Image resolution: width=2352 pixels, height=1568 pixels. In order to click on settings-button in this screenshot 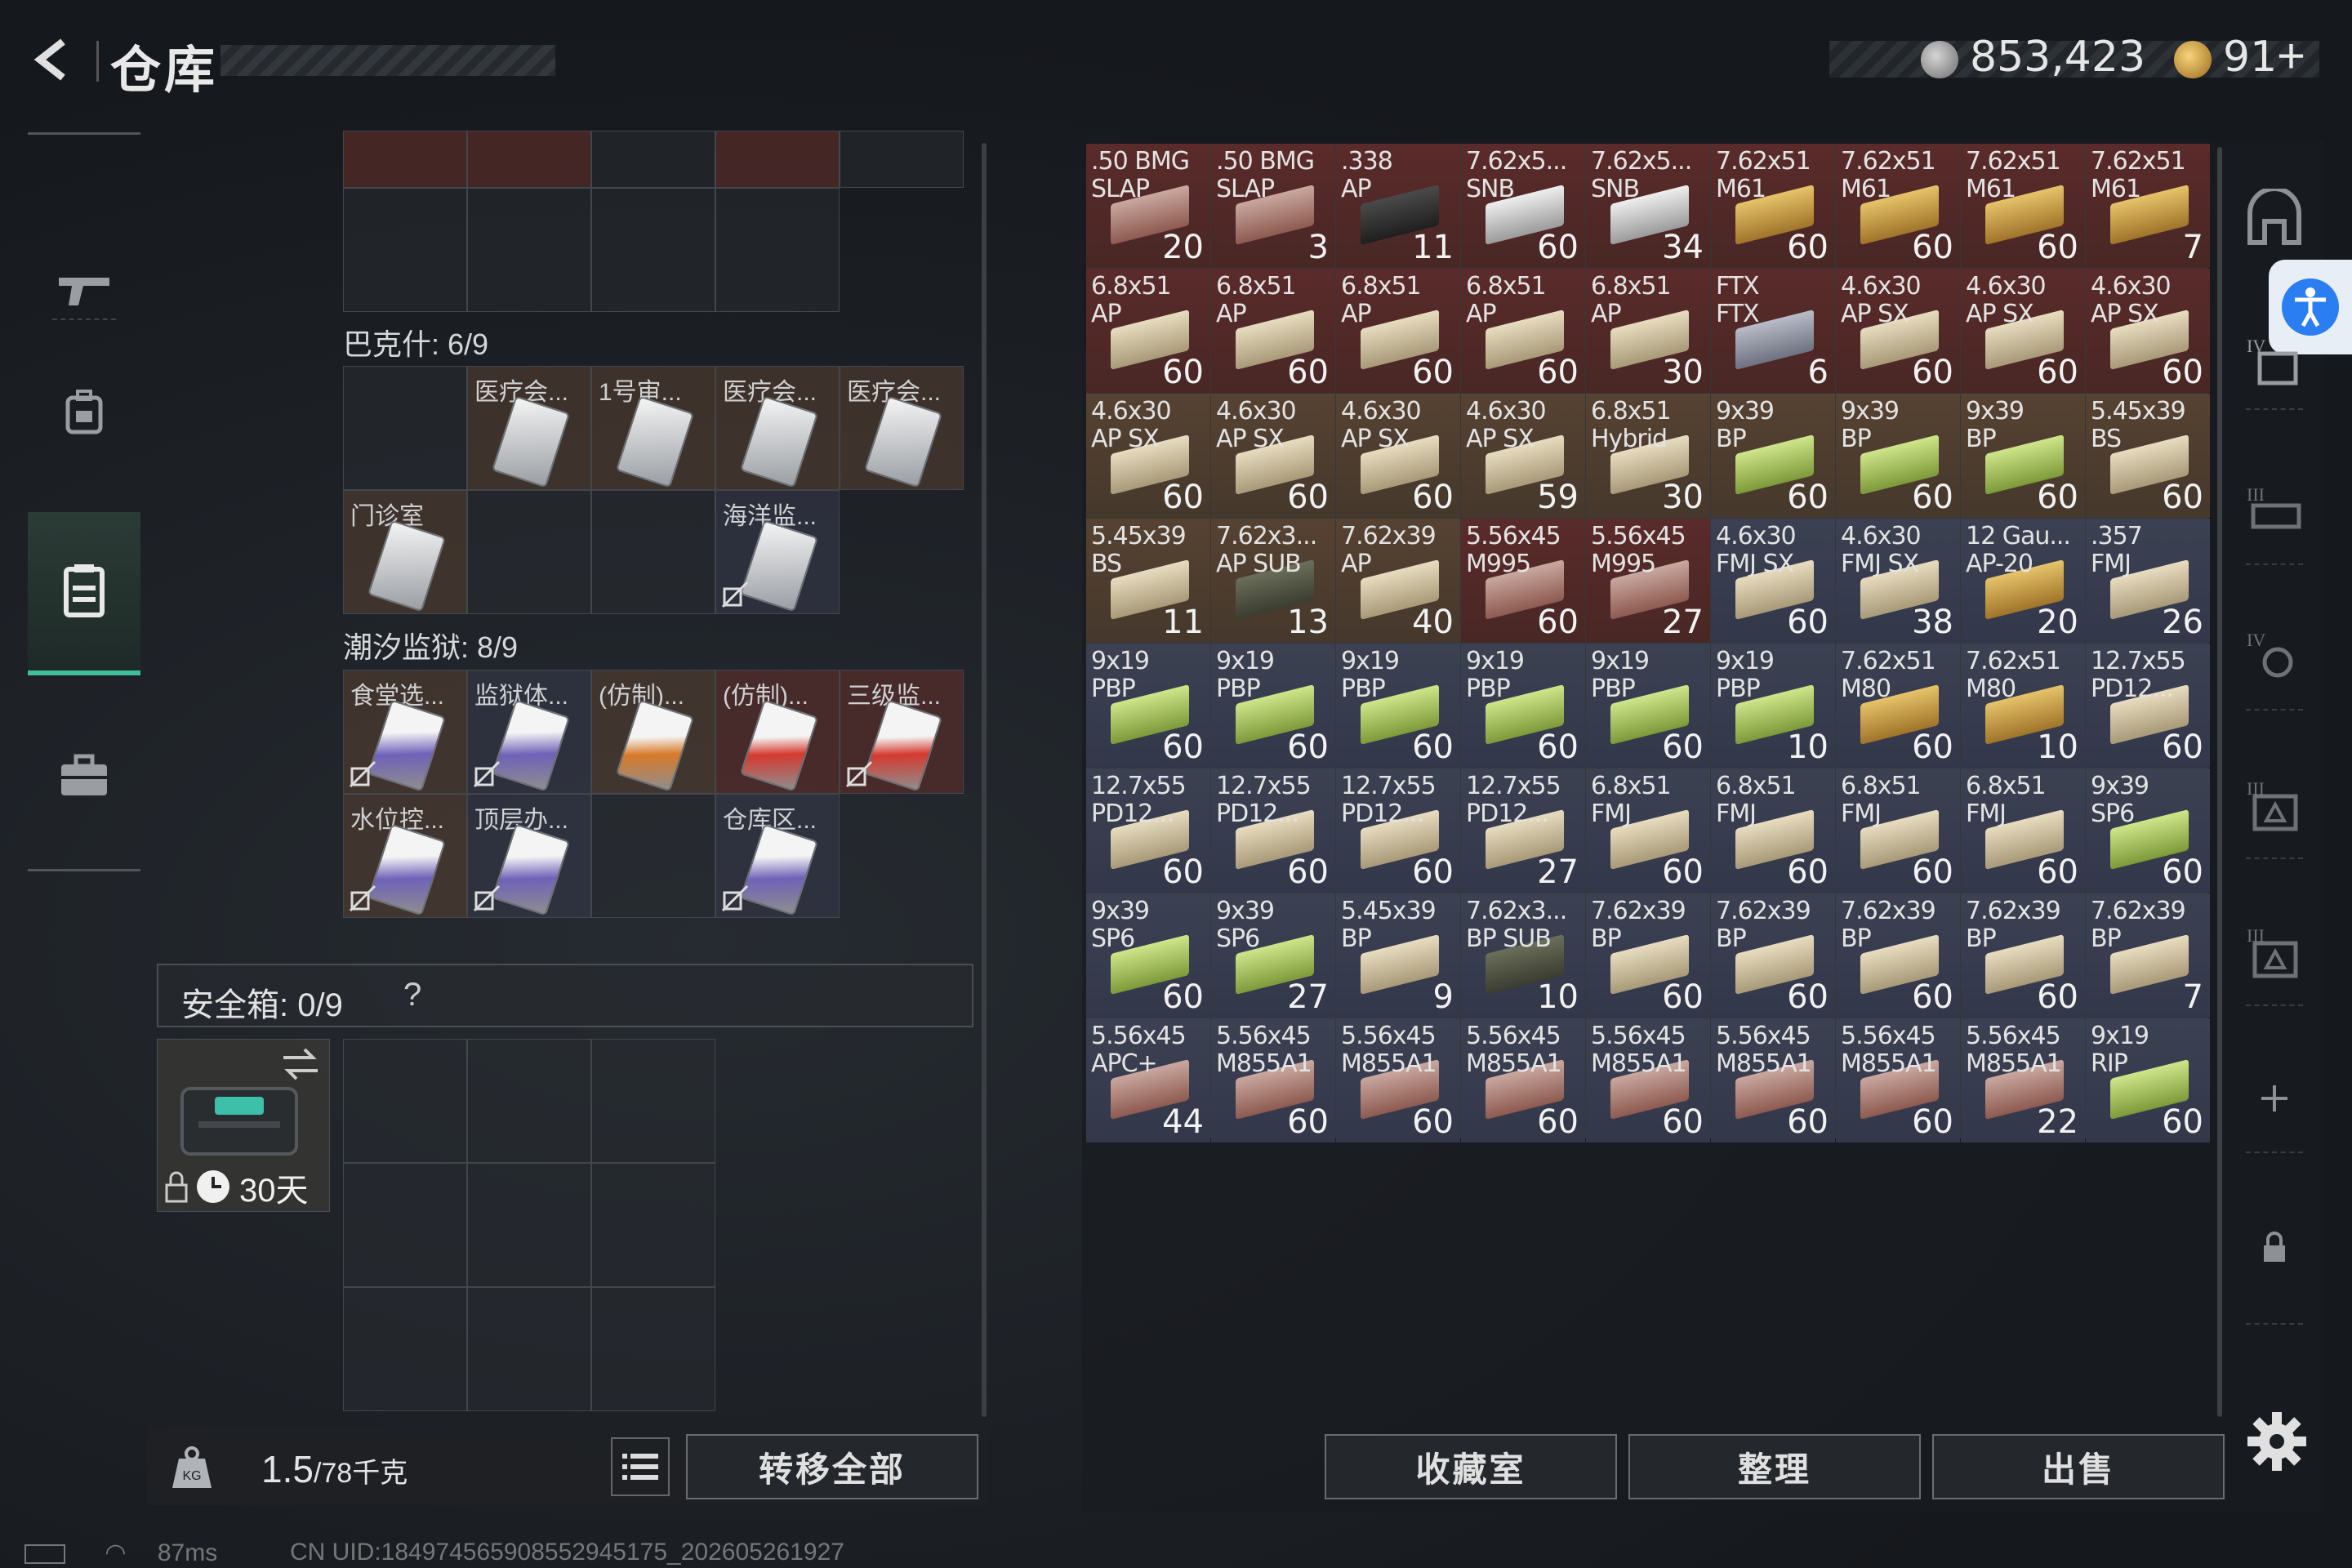, I will do `click(2277, 1441)`.